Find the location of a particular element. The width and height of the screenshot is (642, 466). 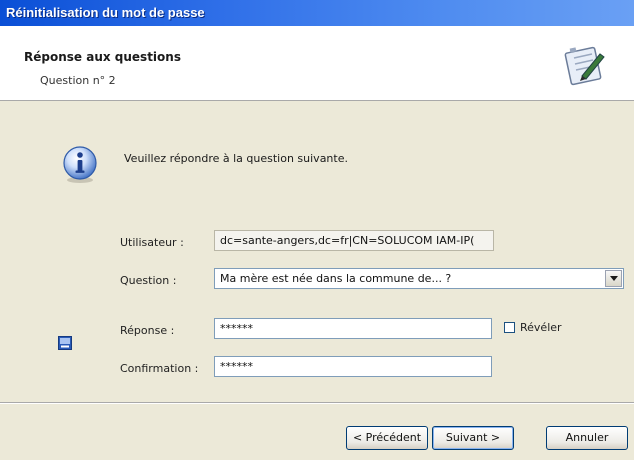

confirm-input: ****** is located at coordinates (353, 366).